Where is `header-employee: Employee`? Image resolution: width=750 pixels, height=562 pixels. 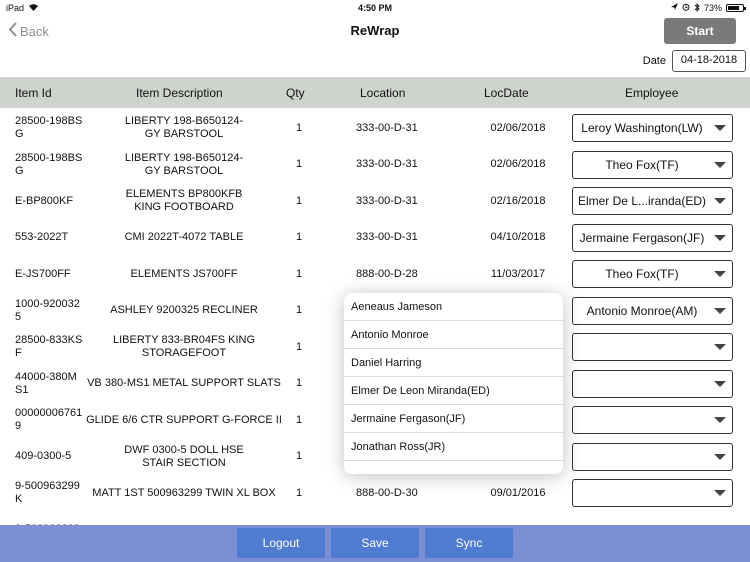
header-employee: Employee is located at coordinates (652, 93).